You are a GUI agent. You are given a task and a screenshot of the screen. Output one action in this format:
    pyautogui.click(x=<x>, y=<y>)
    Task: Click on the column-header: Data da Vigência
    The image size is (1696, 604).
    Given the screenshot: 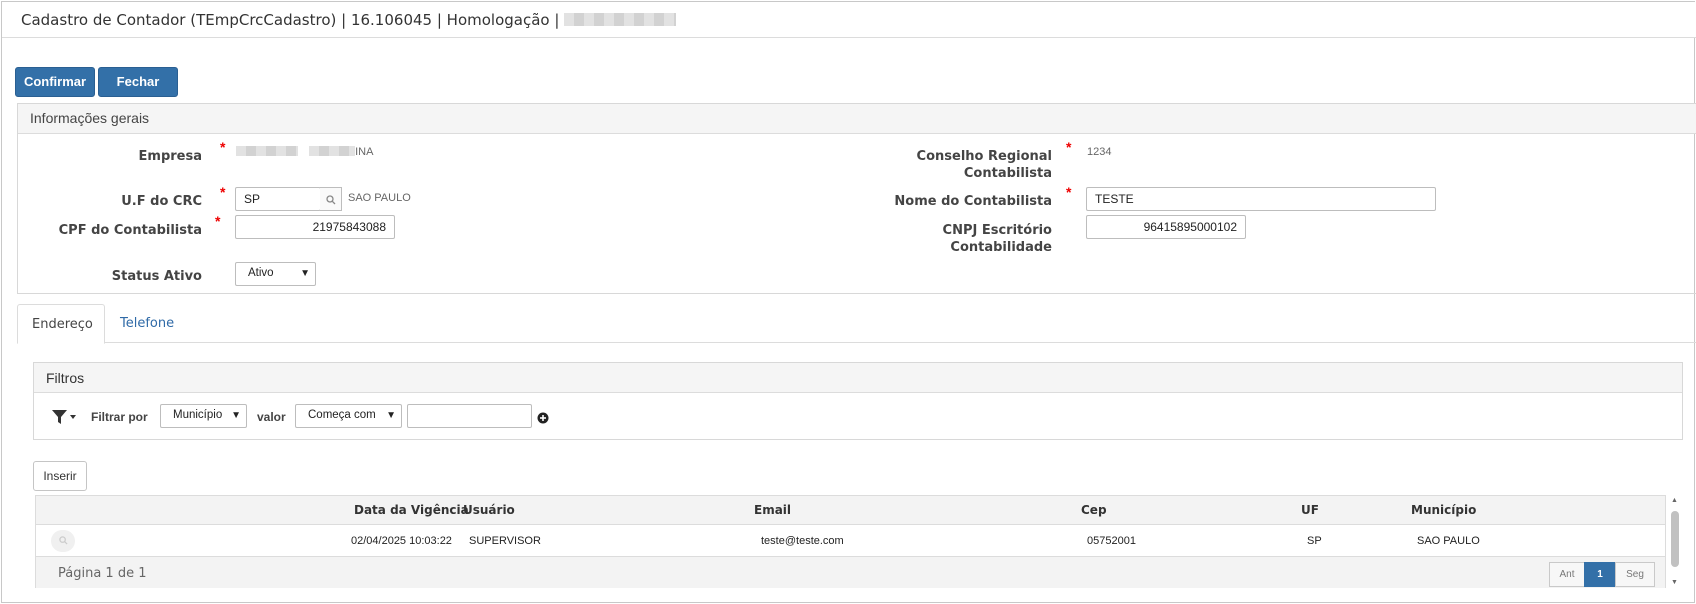 What is the action you would take?
    pyautogui.click(x=411, y=510)
    